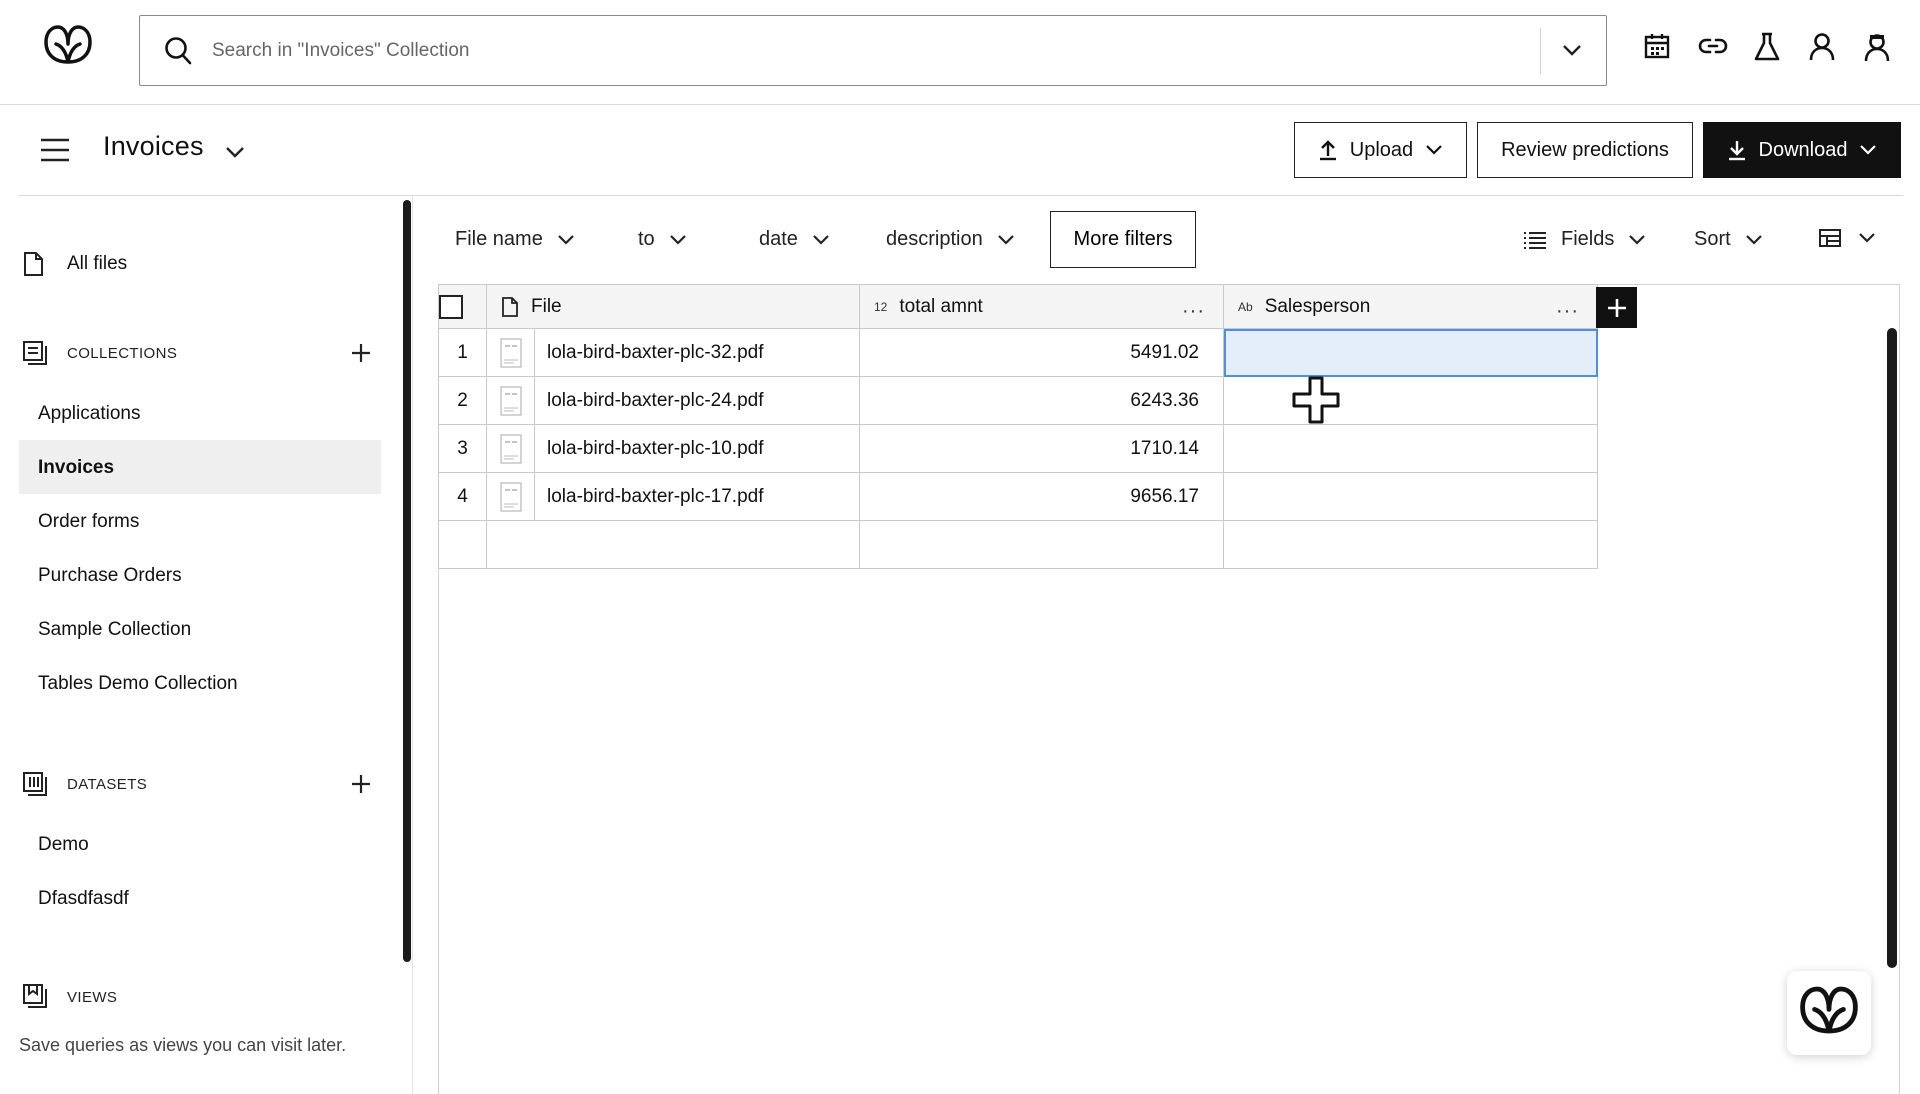 The width and height of the screenshot is (1920, 1094). I want to click on total-amnt-cell: 5491.02, so click(1041, 352).